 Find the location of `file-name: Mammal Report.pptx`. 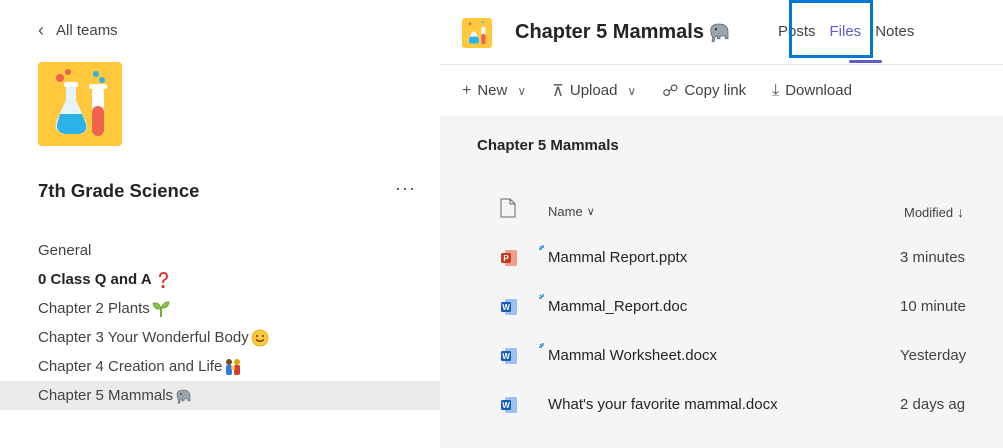

file-name: Mammal Report.pptx is located at coordinates (617, 258).